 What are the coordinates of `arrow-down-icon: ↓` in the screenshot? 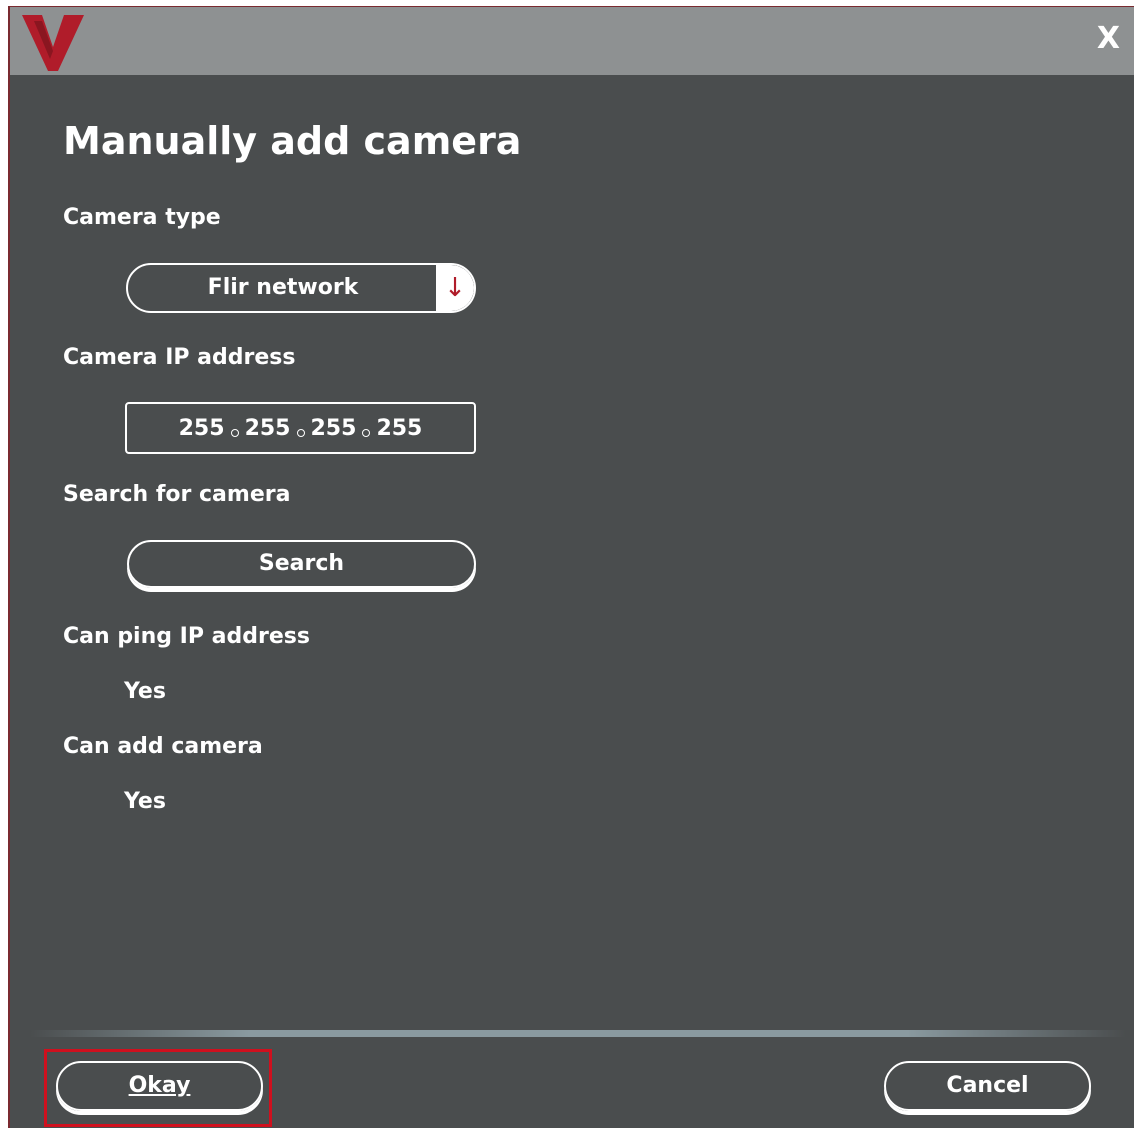 It's located at (455, 288).